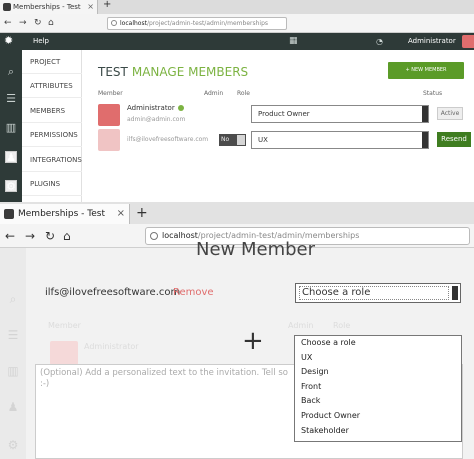 The width and height of the screenshot is (474, 459). What do you see at coordinates (156, 119) in the screenshot?
I see `member-email: admin@admin.com` at bounding box center [156, 119].